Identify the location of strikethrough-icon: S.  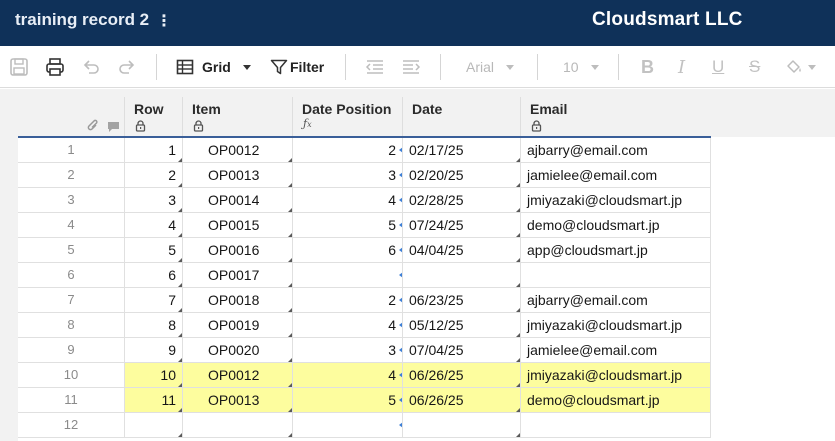
(754, 67).